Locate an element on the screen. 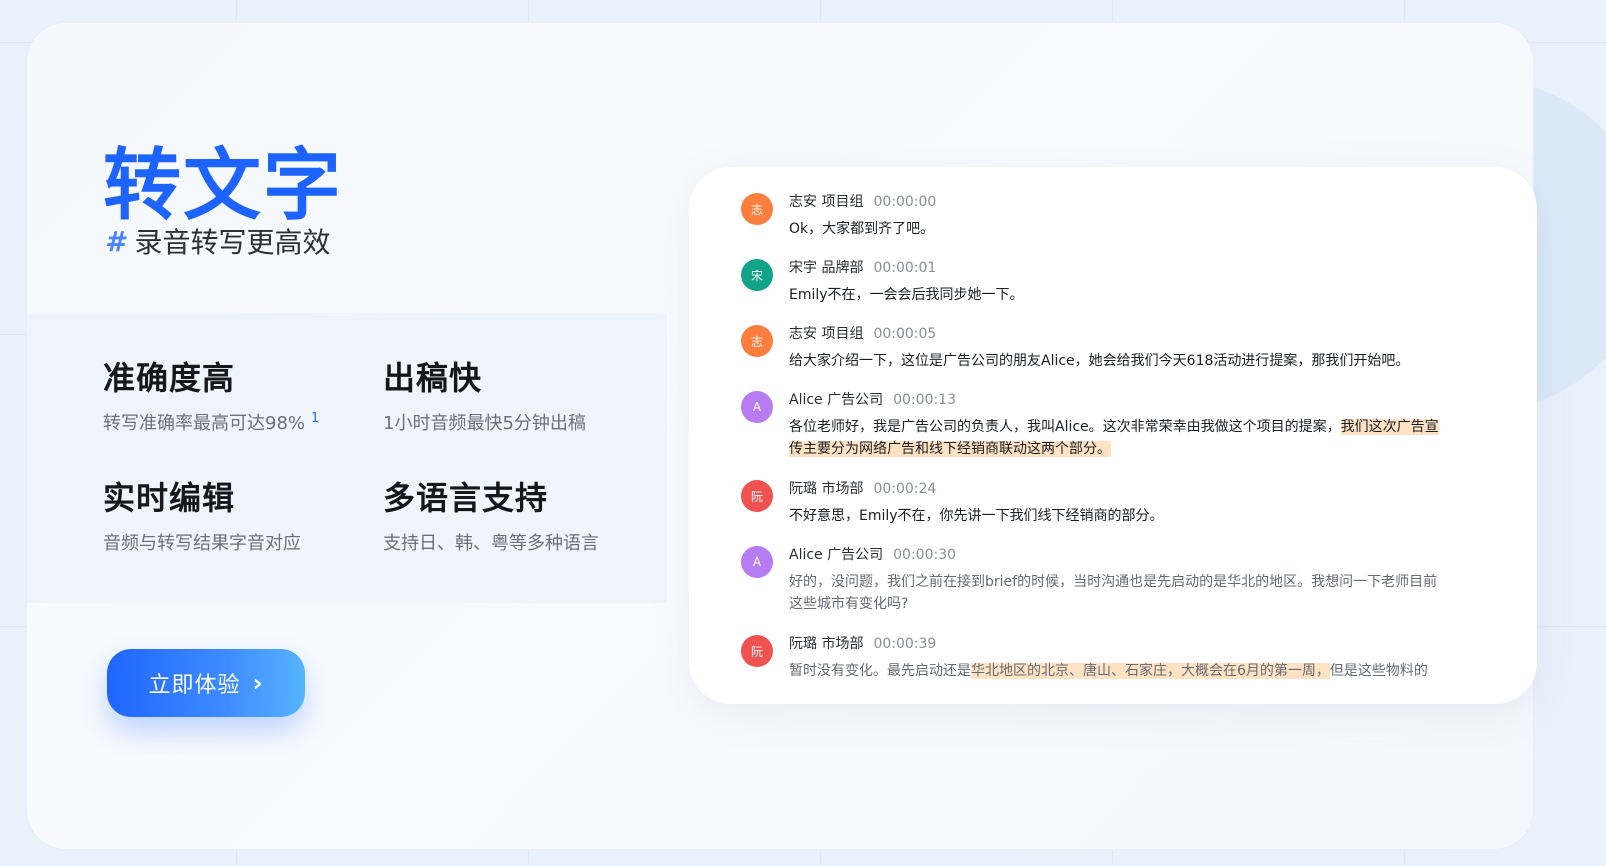 The height and width of the screenshot is (866, 1606). feature-desc: 1小时音频最快5分钟出稿 is located at coordinates (484, 423).